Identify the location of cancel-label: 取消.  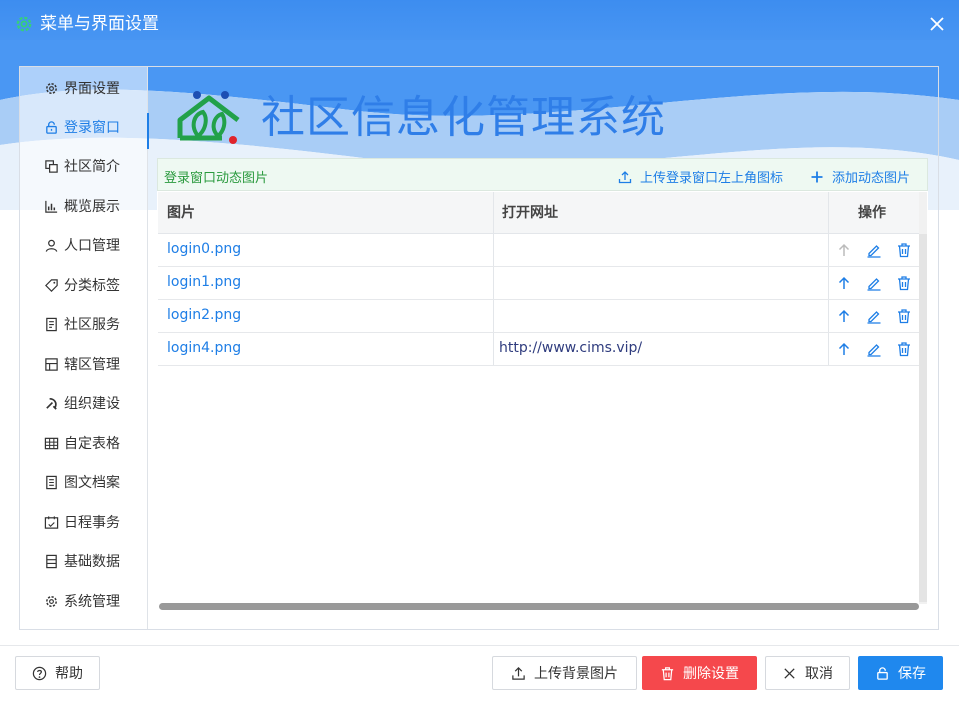
(819, 674).